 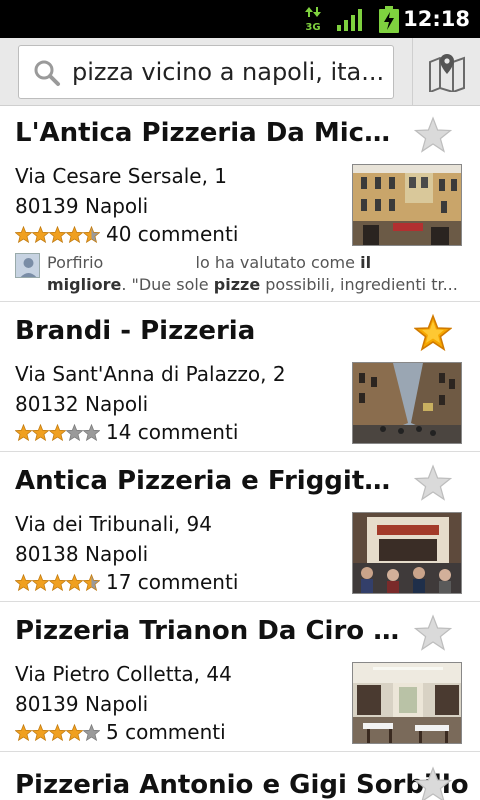 I want to click on search-icon, so click(x=47, y=73).